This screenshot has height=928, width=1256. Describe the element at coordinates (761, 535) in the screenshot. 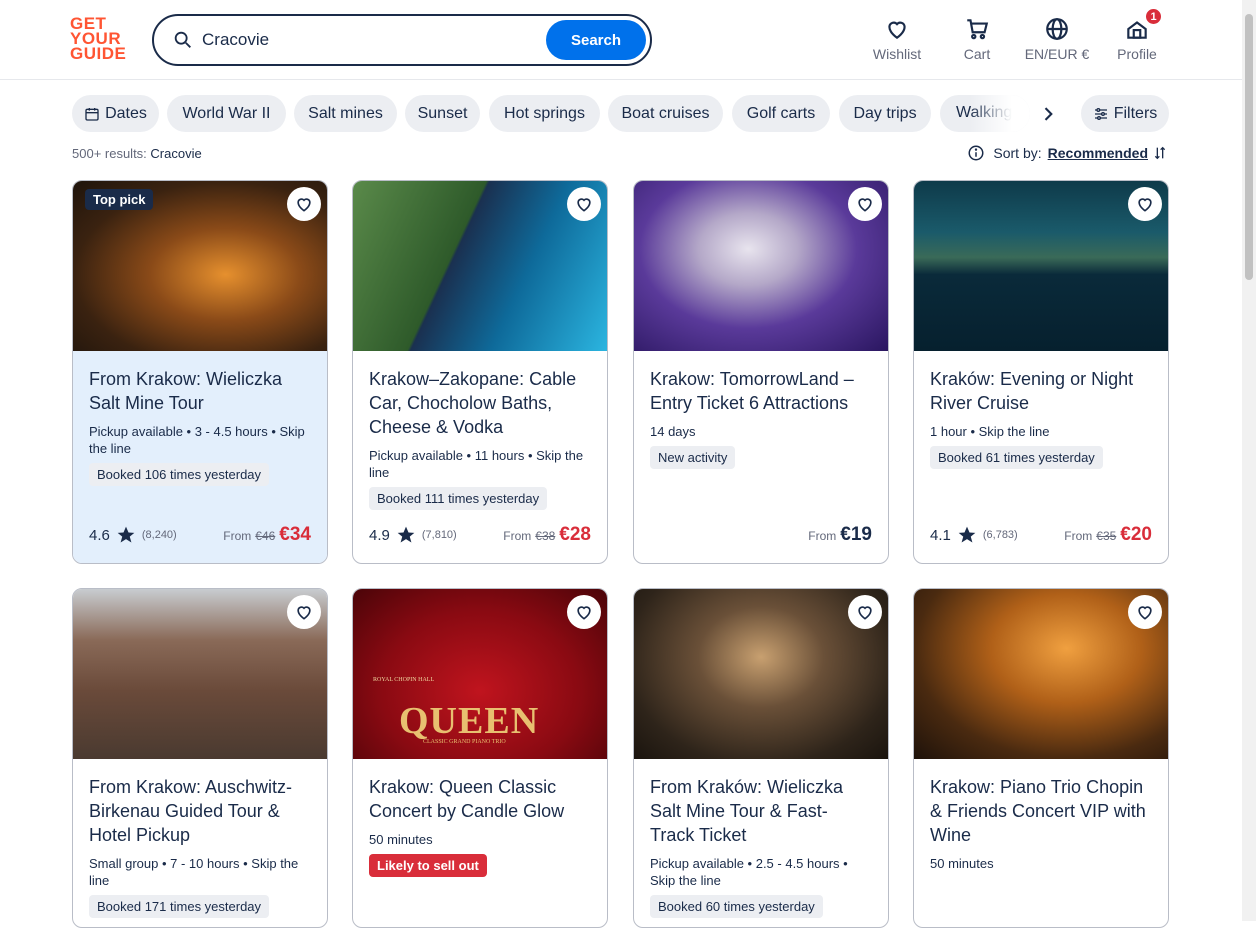

I see `card-footer: From €19` at that location.